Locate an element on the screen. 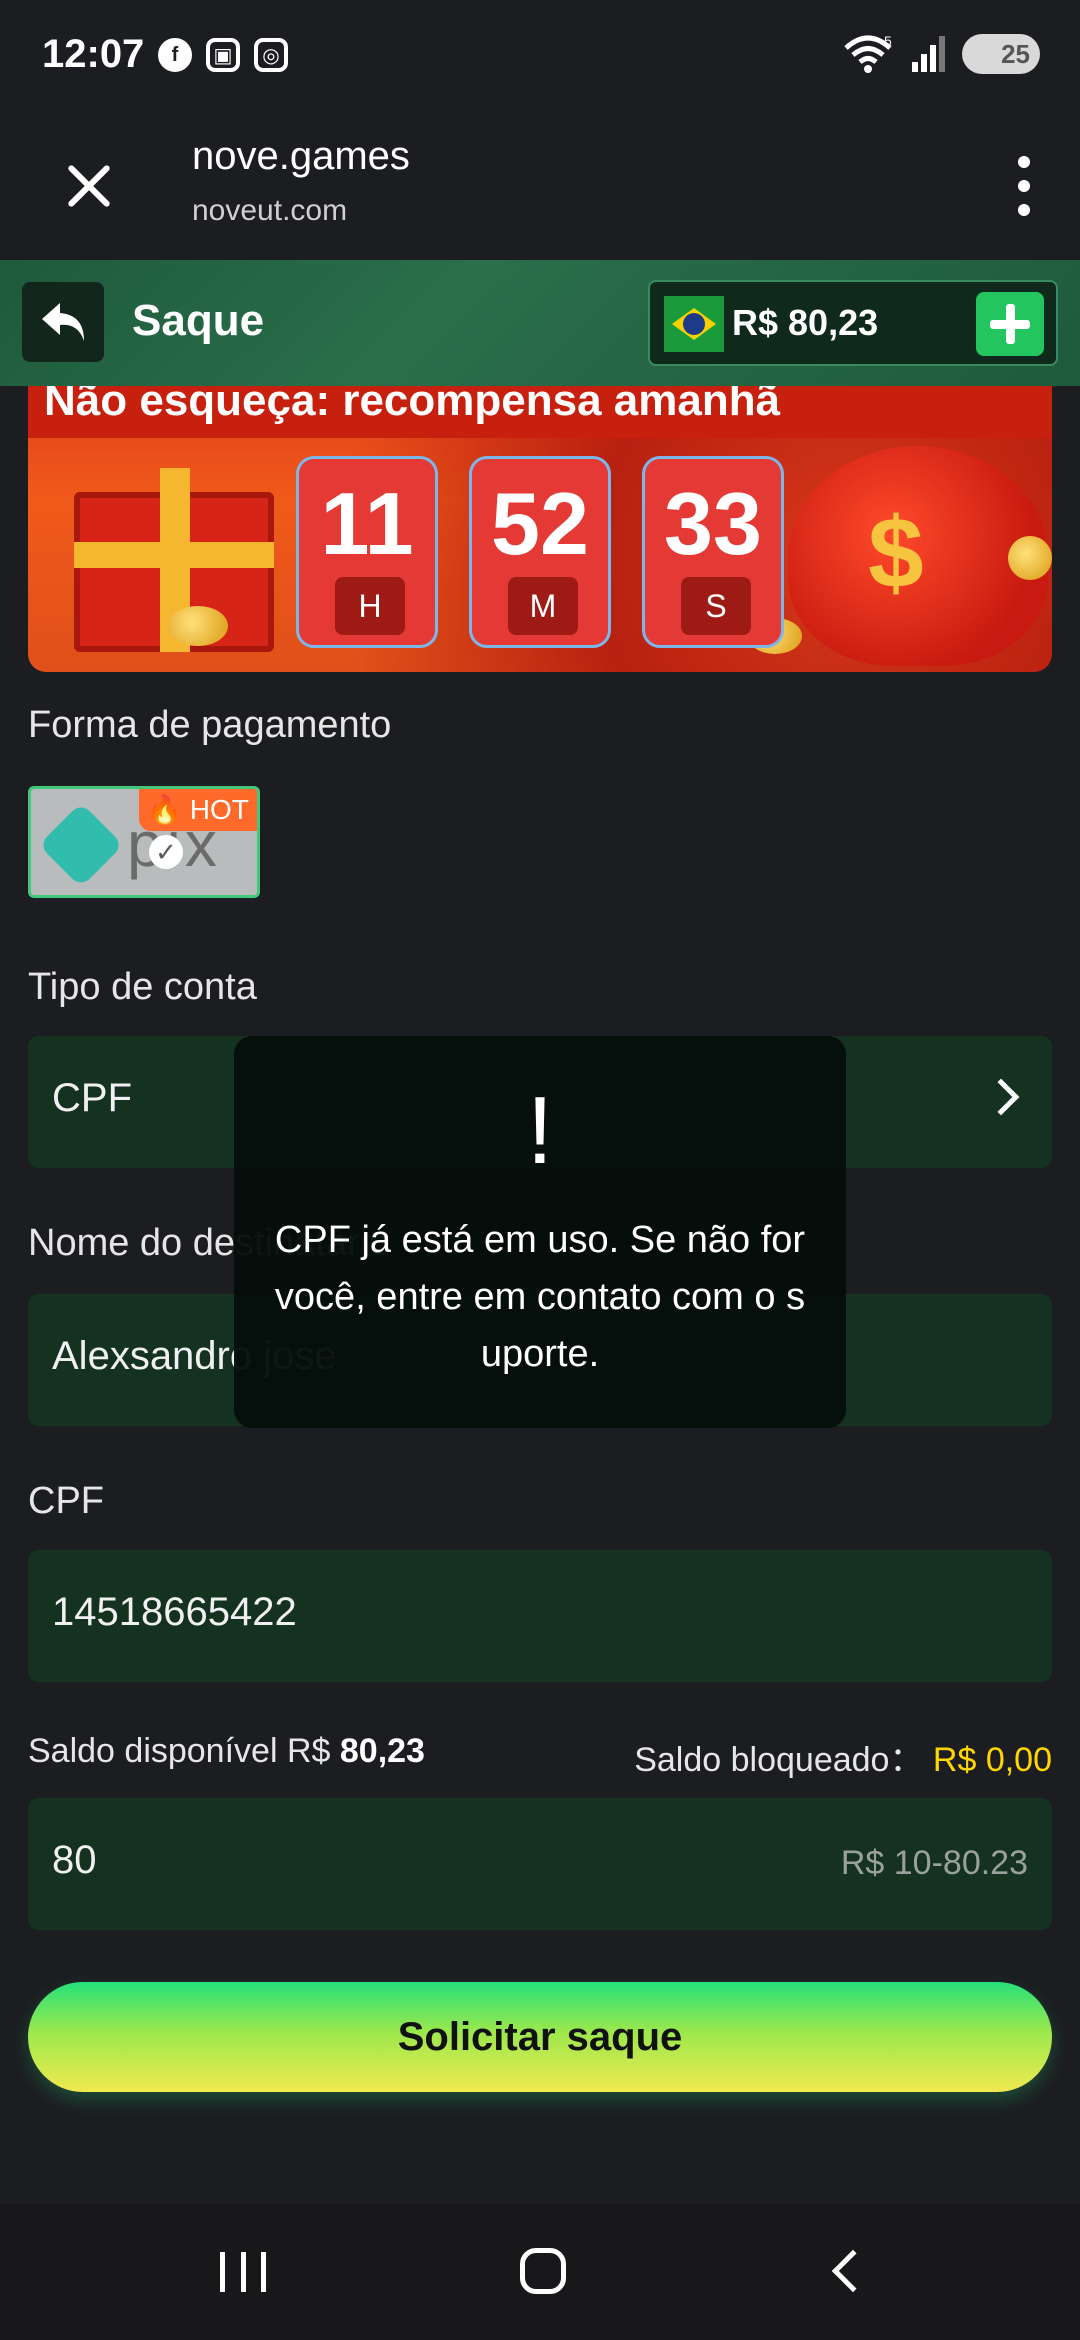 The image size is (1080, 2340). more-options-icon is located at coordinates (1024, 186).